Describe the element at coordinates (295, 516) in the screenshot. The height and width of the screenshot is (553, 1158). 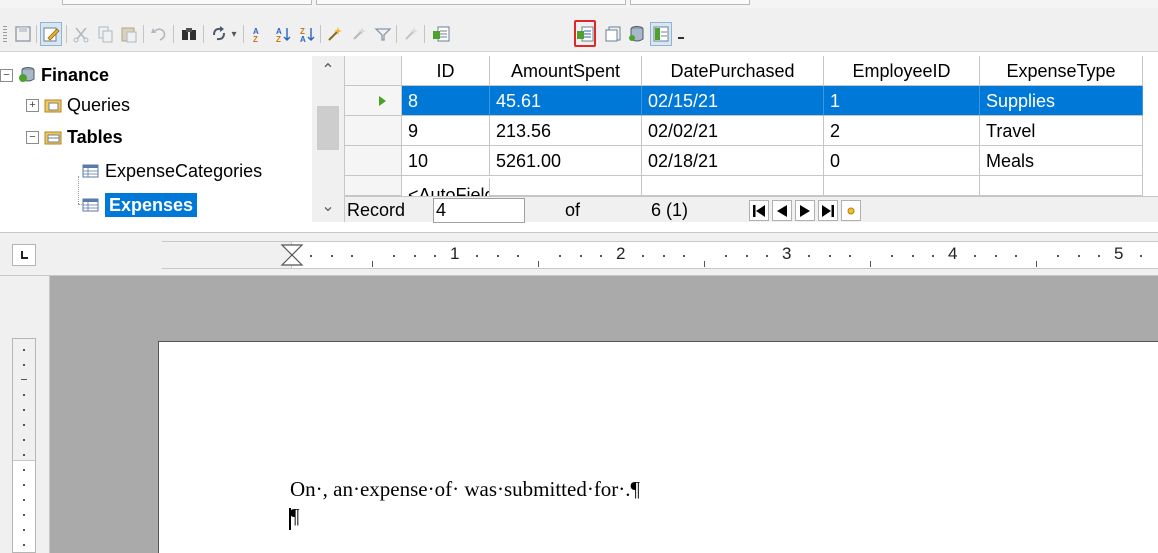
I see `paragraph-mark: ¶` at that location.